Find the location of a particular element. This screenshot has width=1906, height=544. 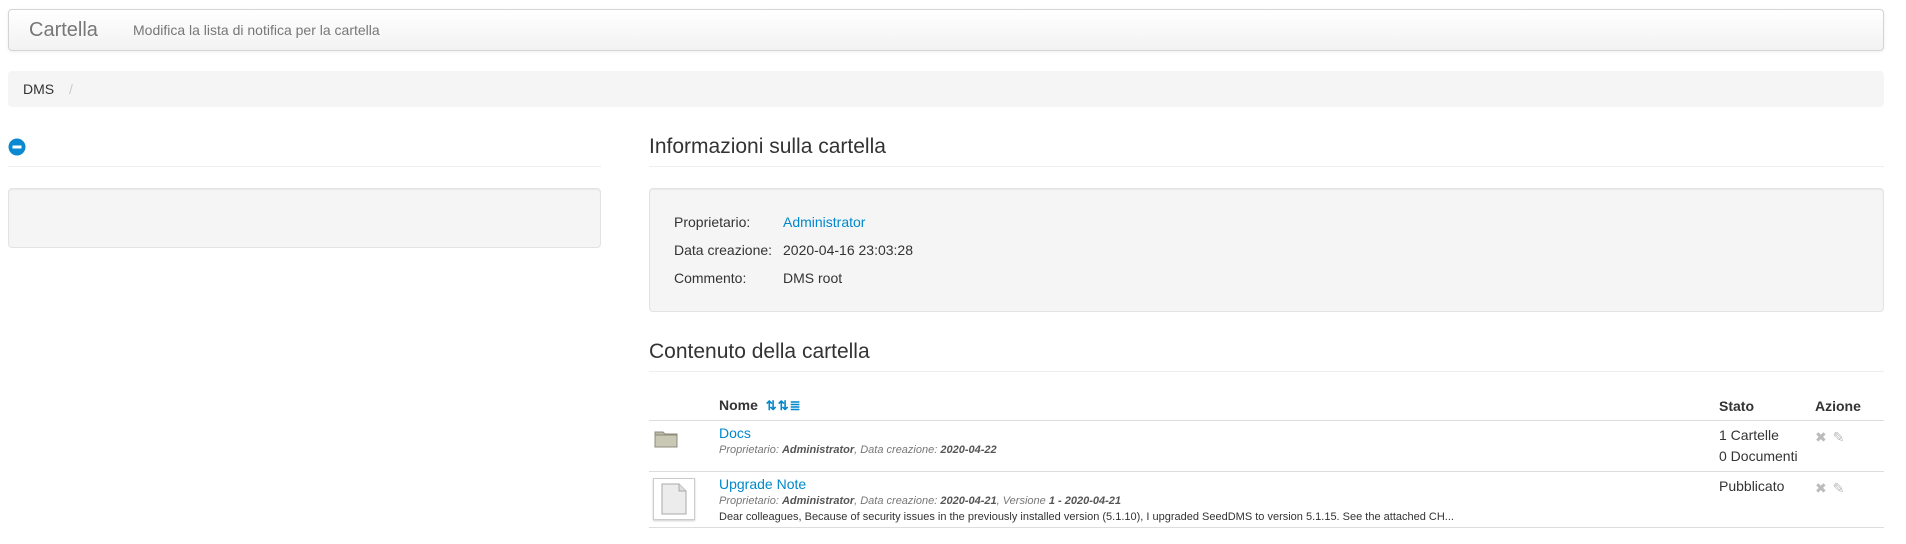

document-thumbnail-icon is located at coordinates (674, 499).